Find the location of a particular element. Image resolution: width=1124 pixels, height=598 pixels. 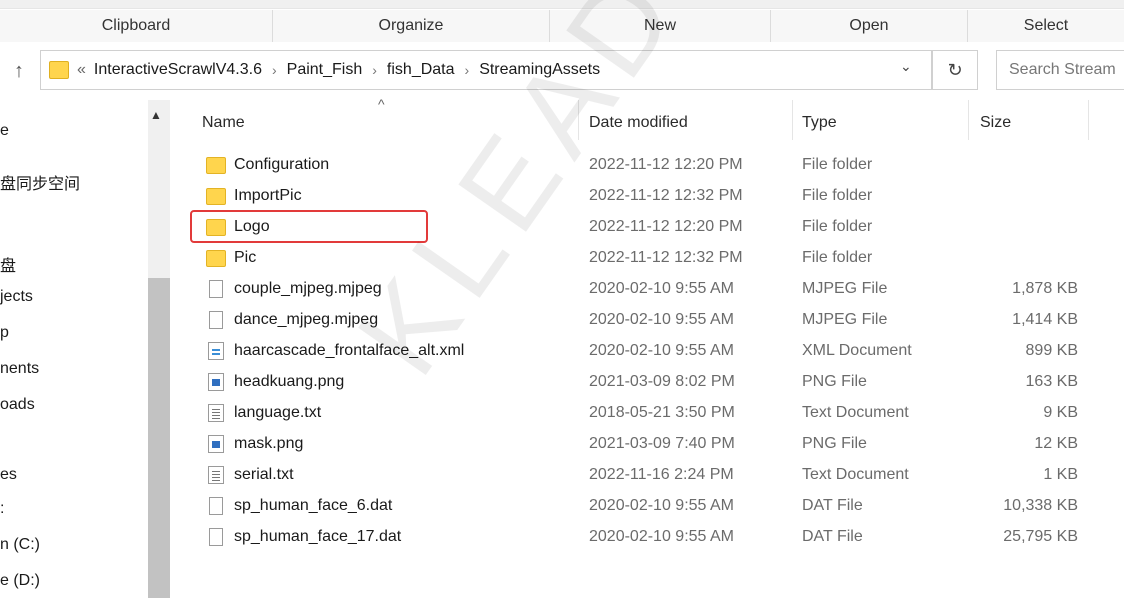

file-name: language.txt is located at coordinates (278, 412).